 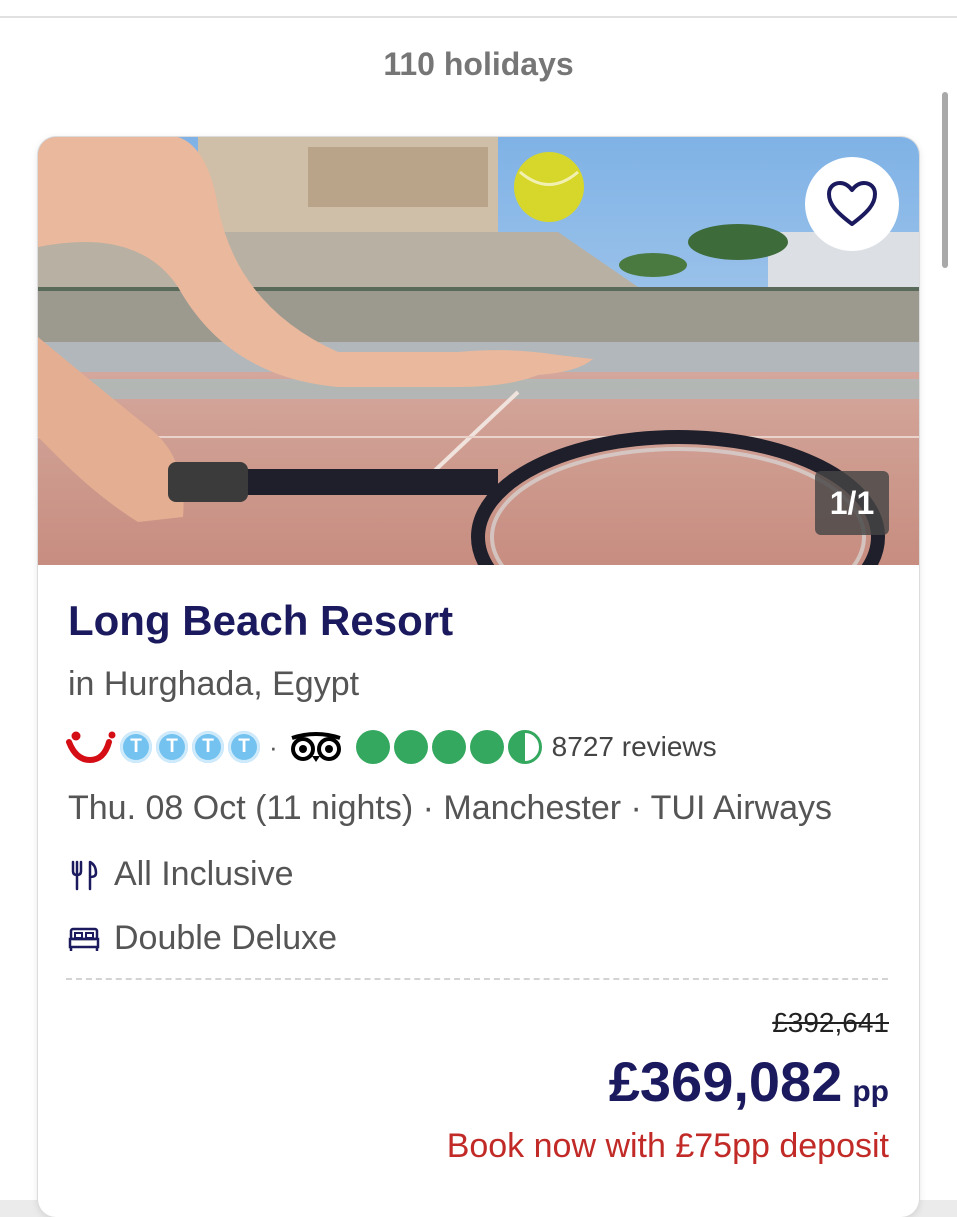 I want to click on tui-rating-dots: TTTT, so click(x=188, y=747).